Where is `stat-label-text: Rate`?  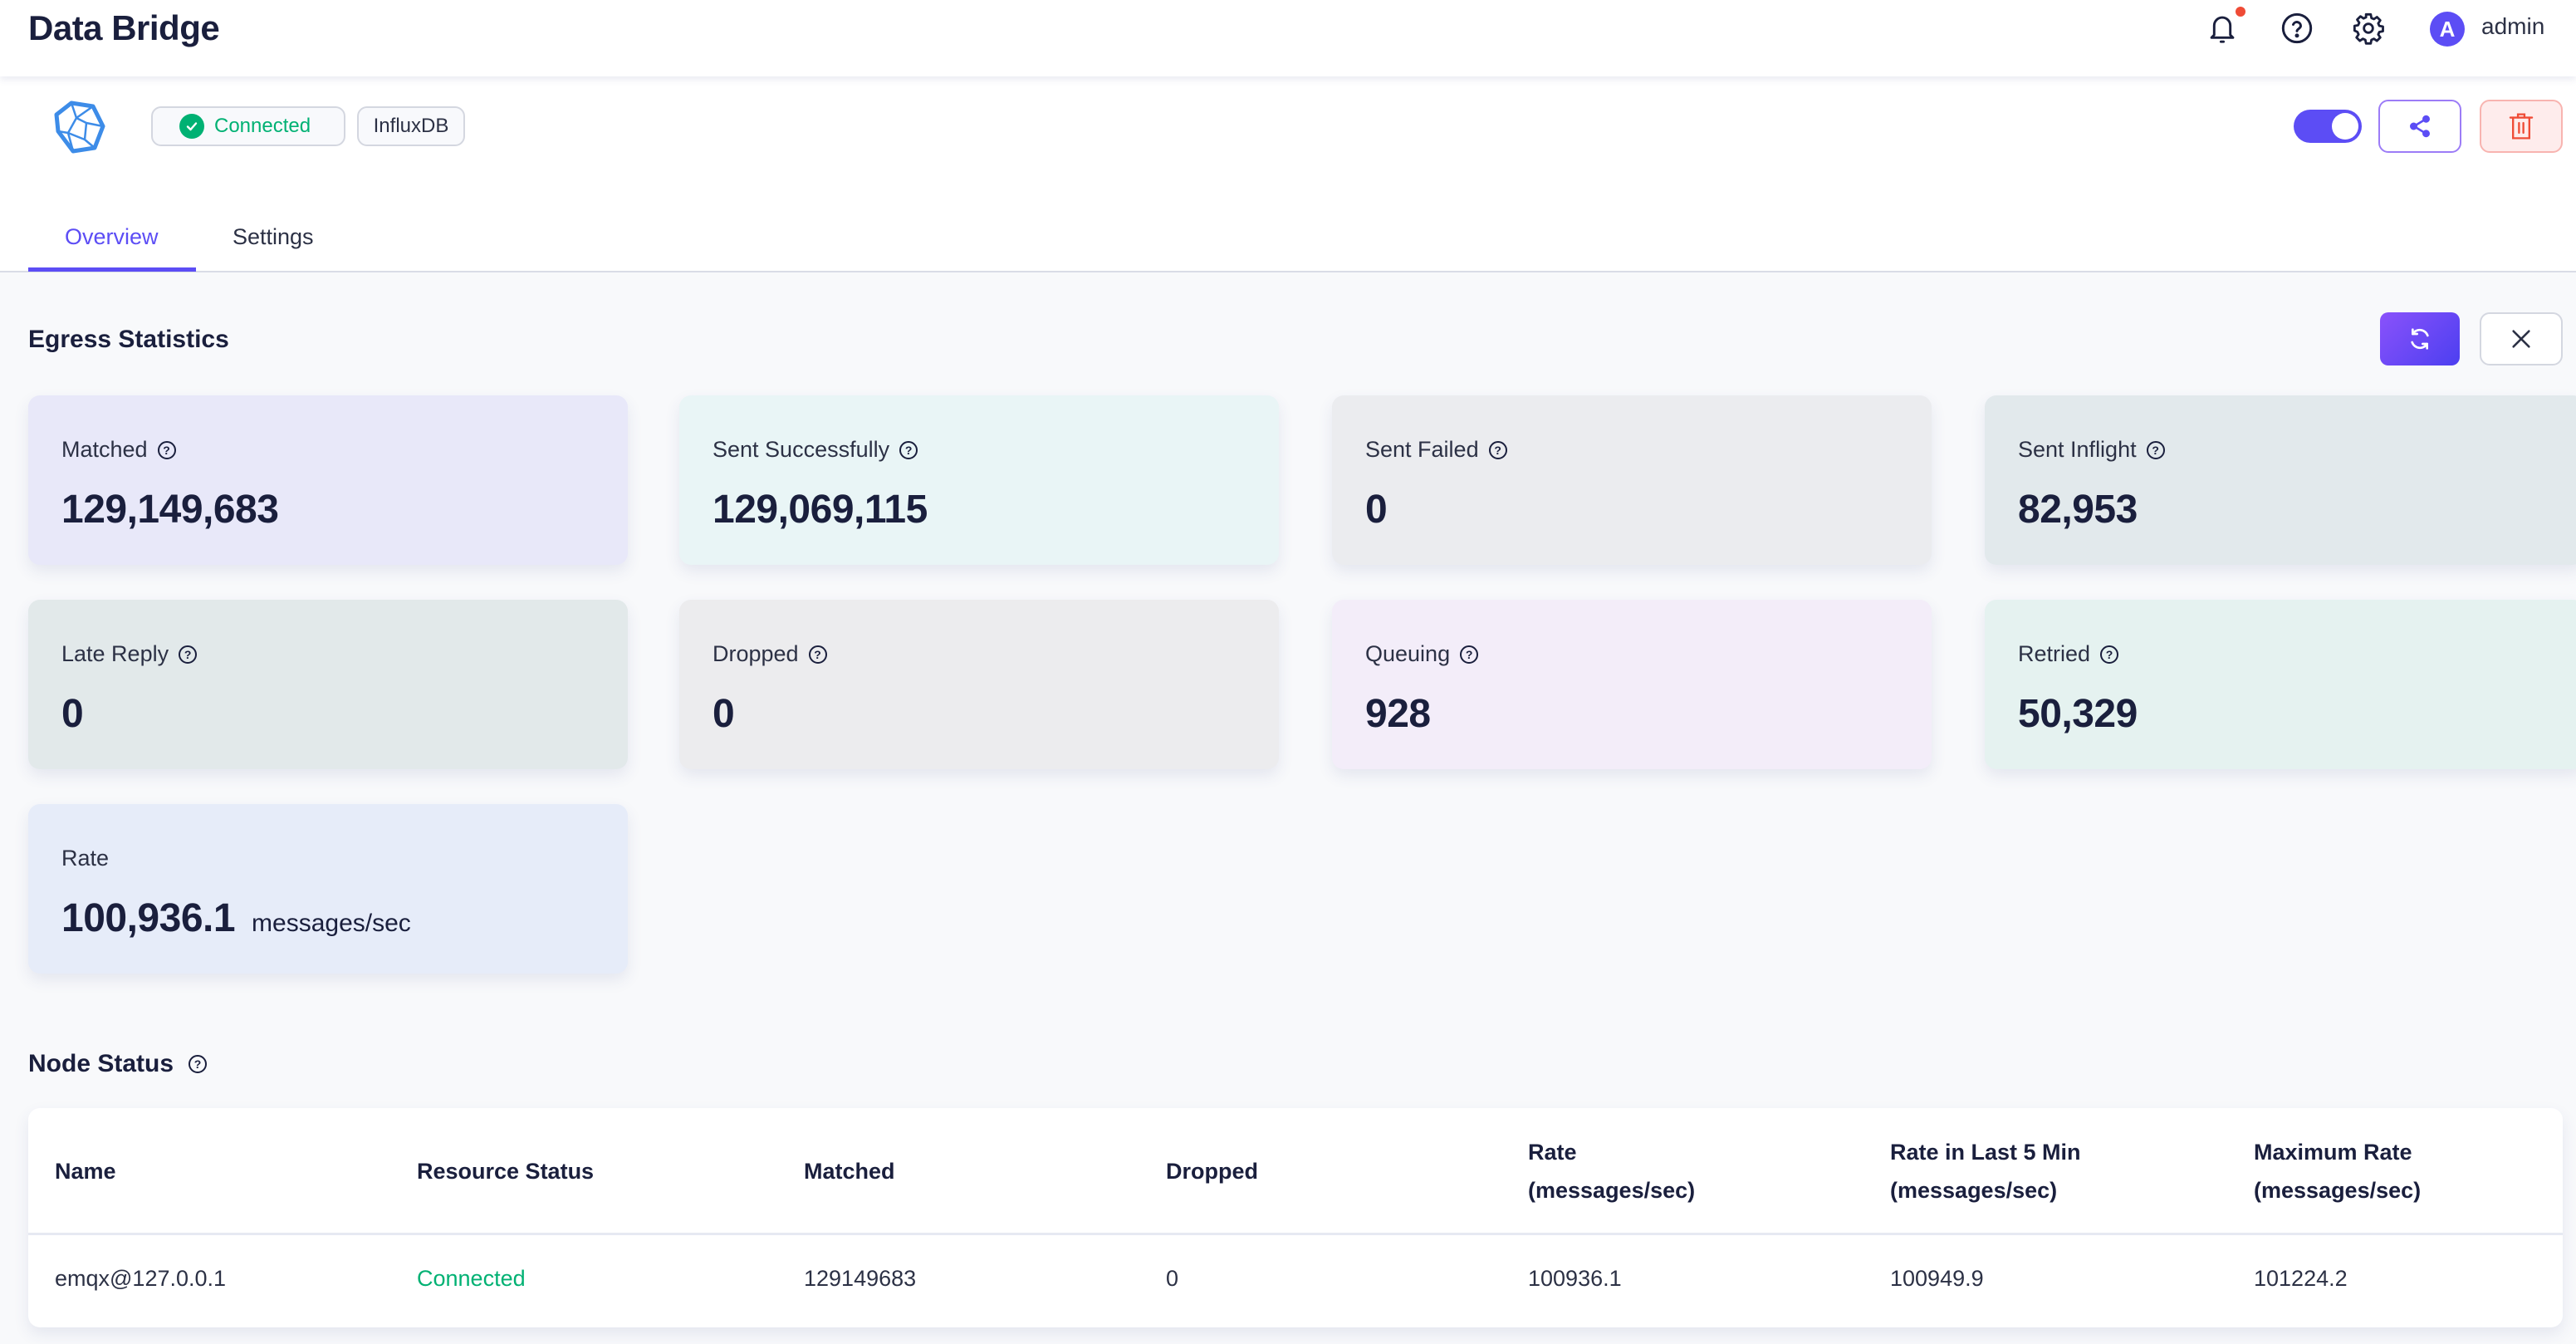 stat-label-text: Rate is located at coordinates (85, 859).